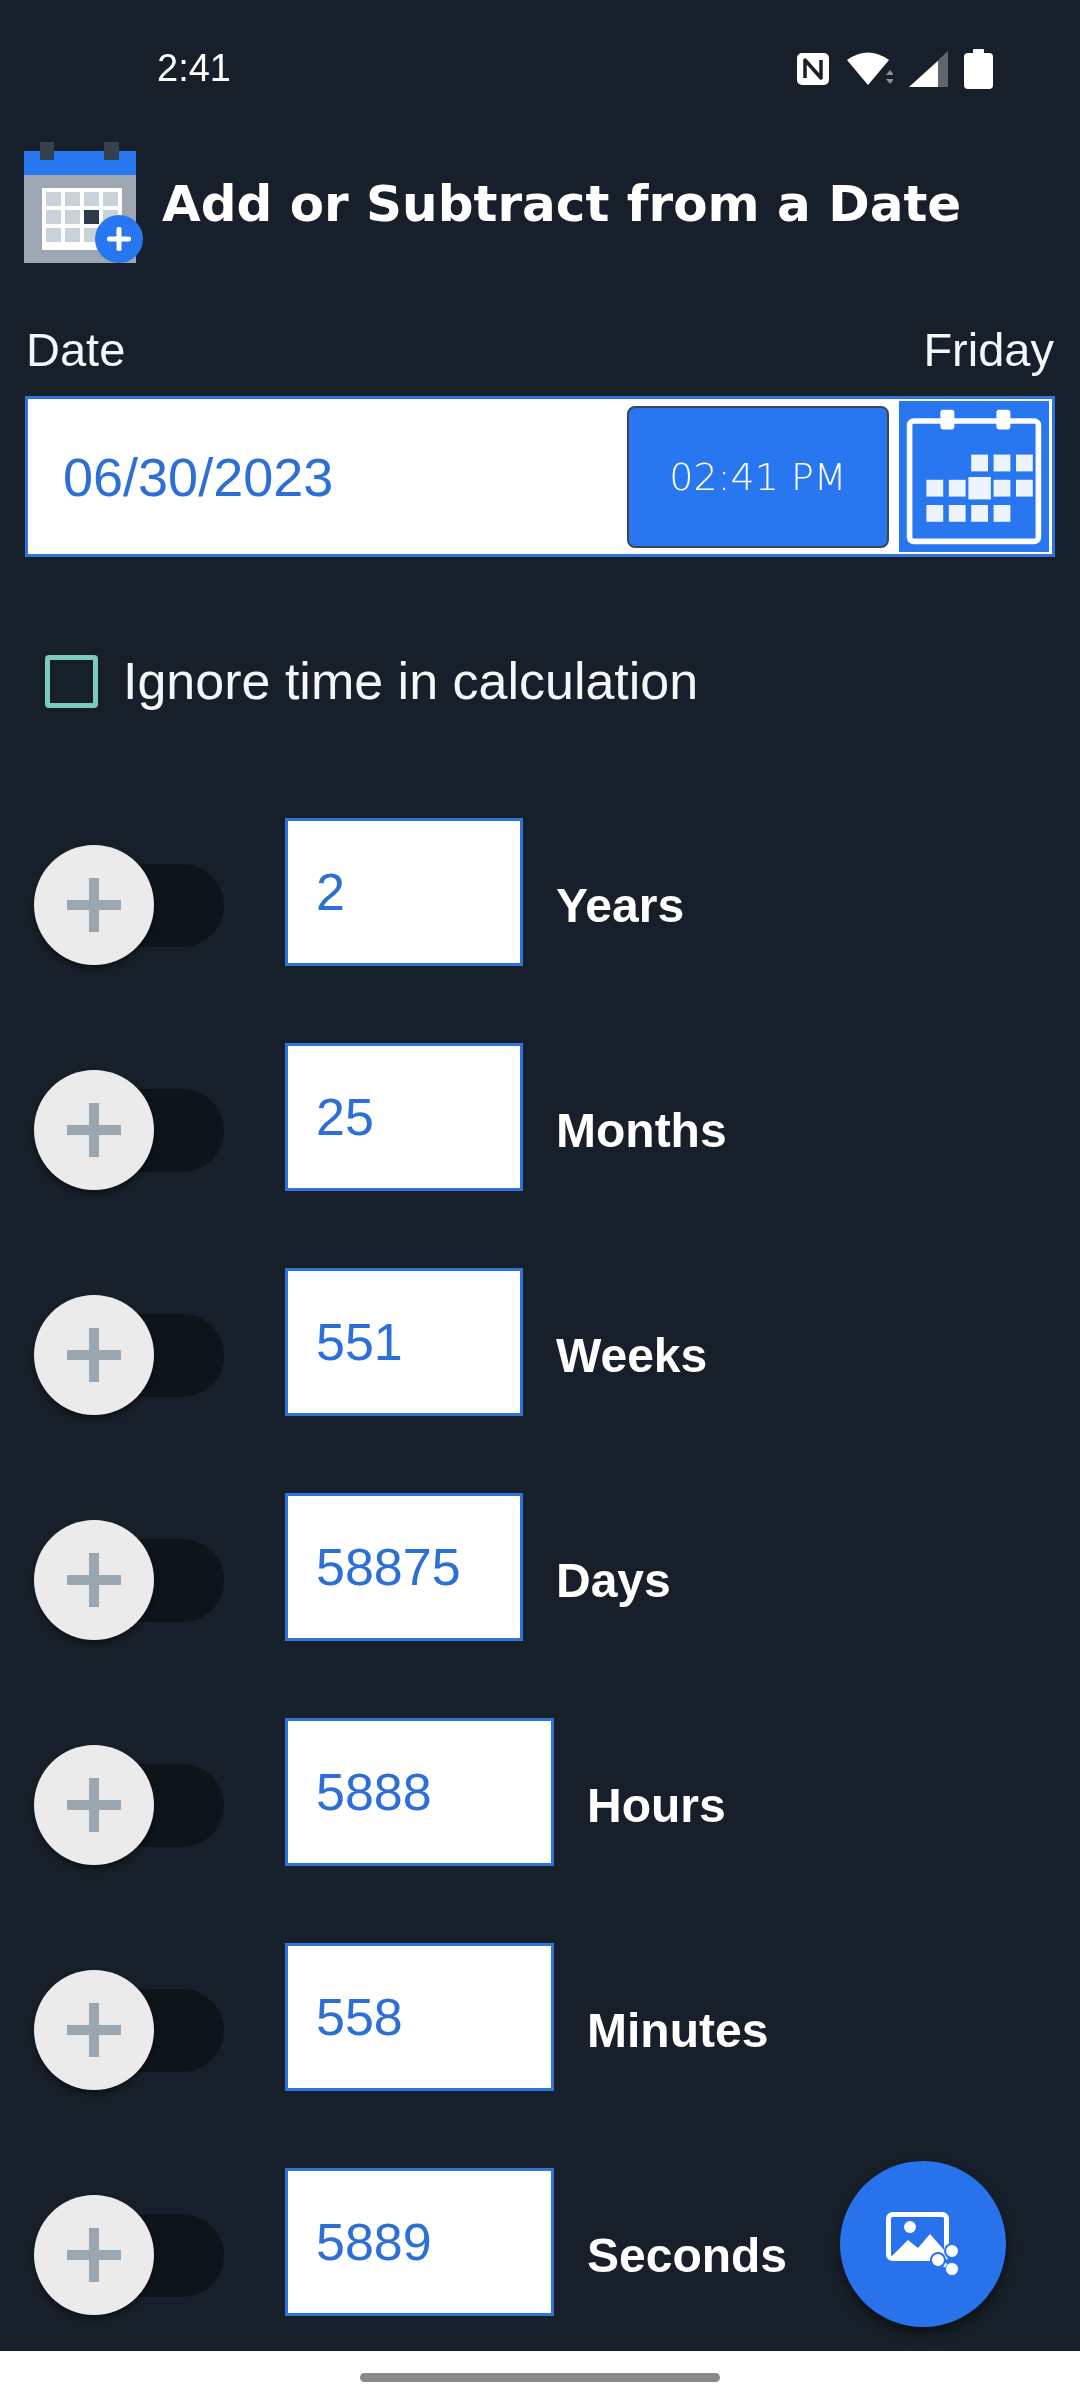 The image size is (1080, 2400). What do you see at coordinates (687, 2255) in the screenshot?
I see `unit-label: Seconds` at bounding box center [687, 2255].